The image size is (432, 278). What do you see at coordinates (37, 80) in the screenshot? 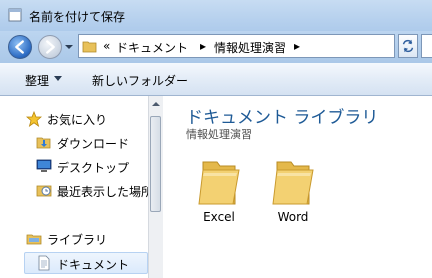
I see `organize-button: 整理` at bounding box center [37, 80].